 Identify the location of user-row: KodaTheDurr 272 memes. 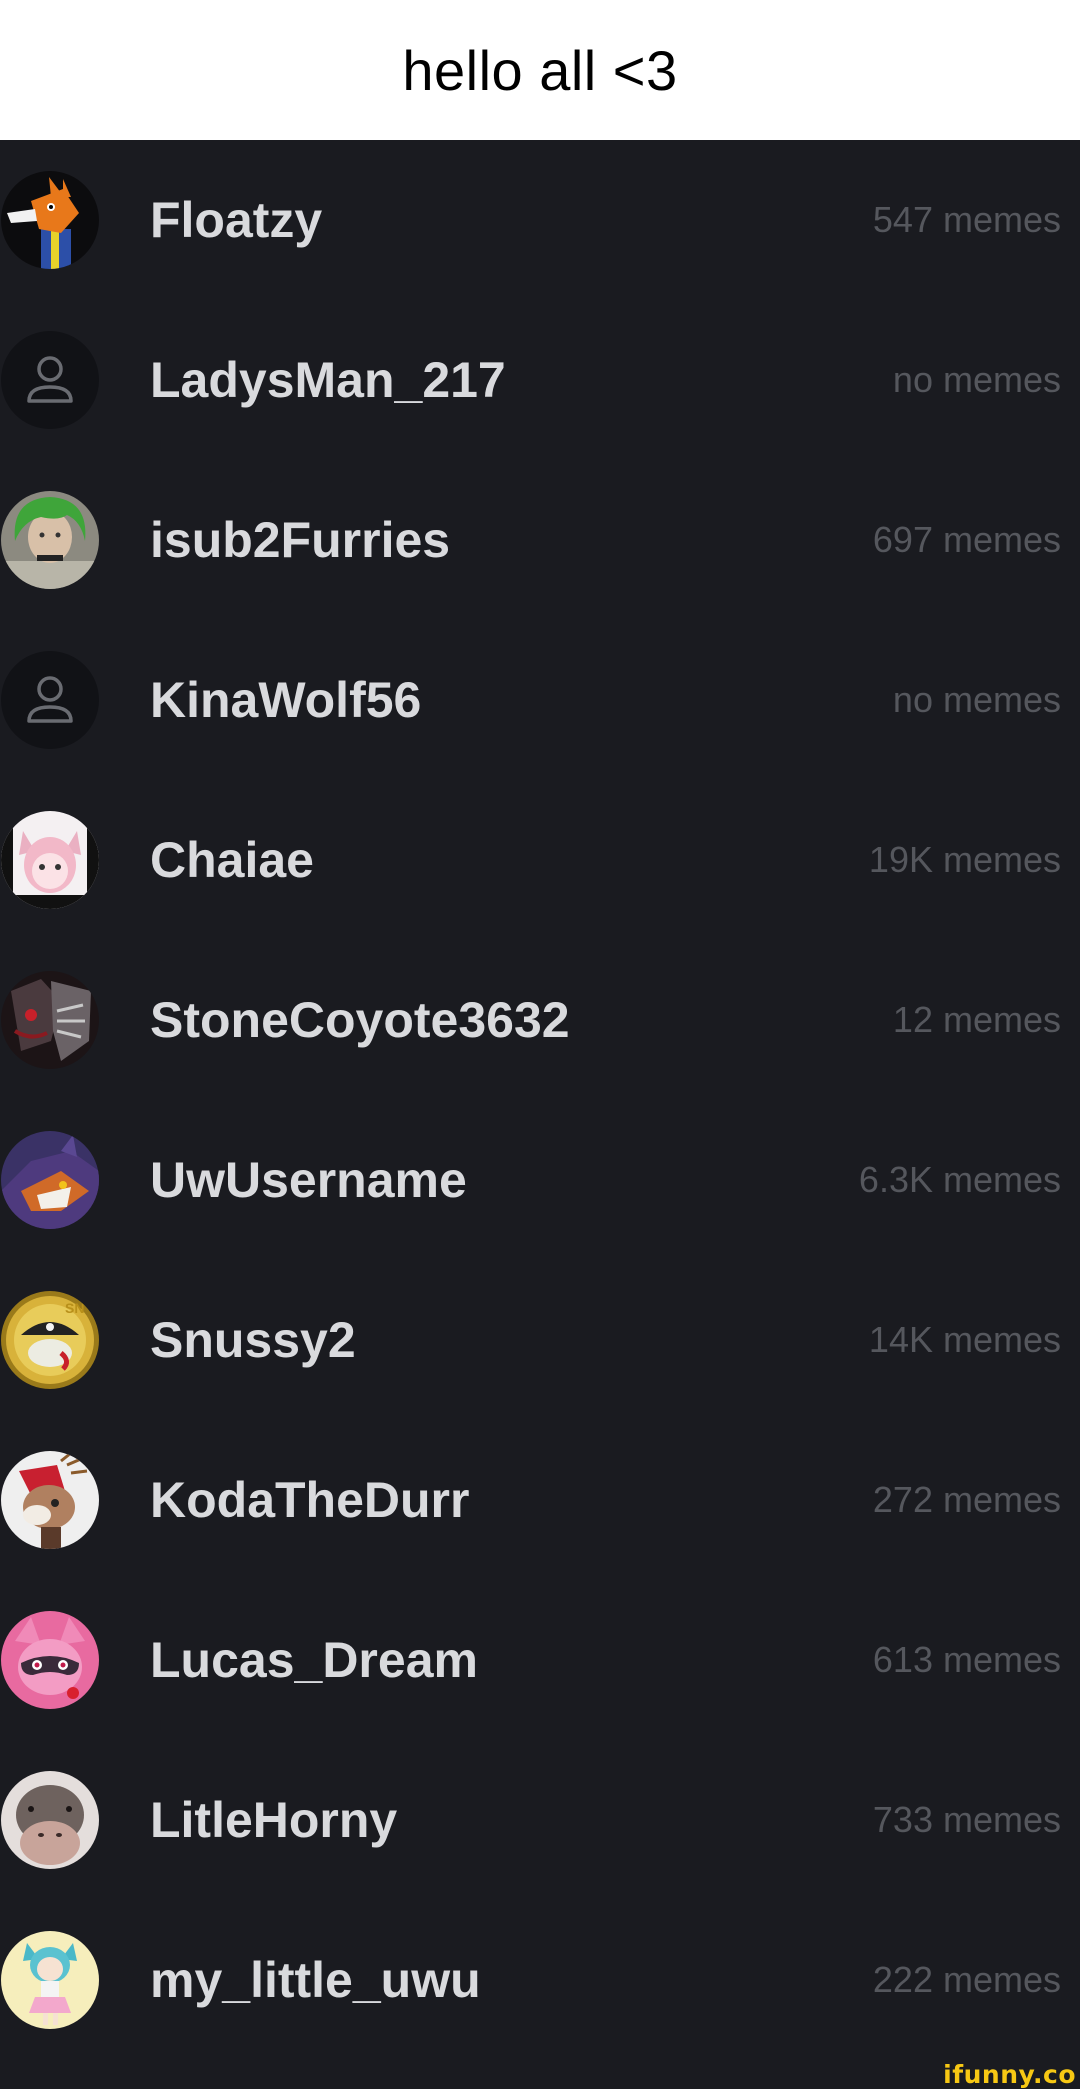
(540, 1500).